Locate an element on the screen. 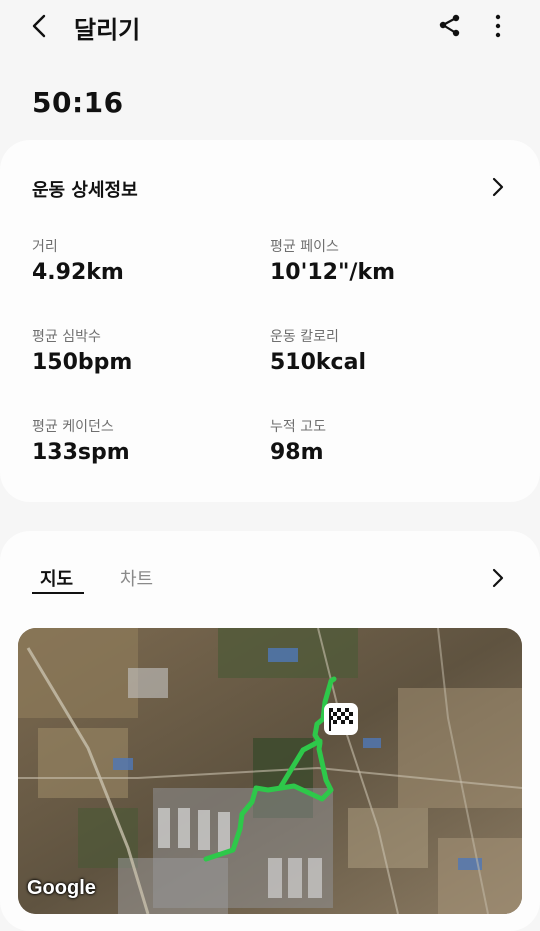 Image resolution: width=540 pixels, height=931 pixels. avg-heart-rate-value: 150bpm is located at coordinates (82, 362).